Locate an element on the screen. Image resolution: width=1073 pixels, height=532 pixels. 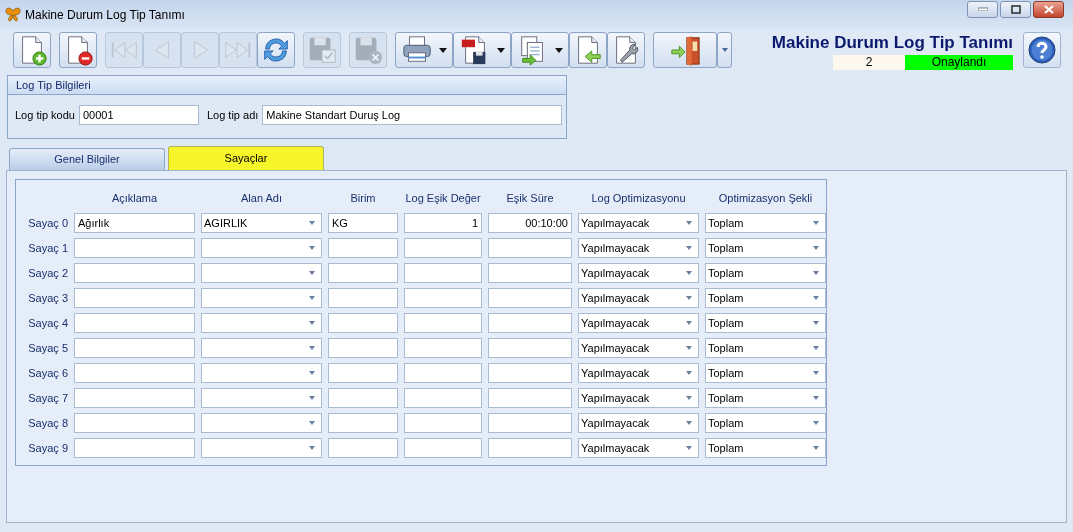
input-field: 1 is located at coordinates (443, 223).